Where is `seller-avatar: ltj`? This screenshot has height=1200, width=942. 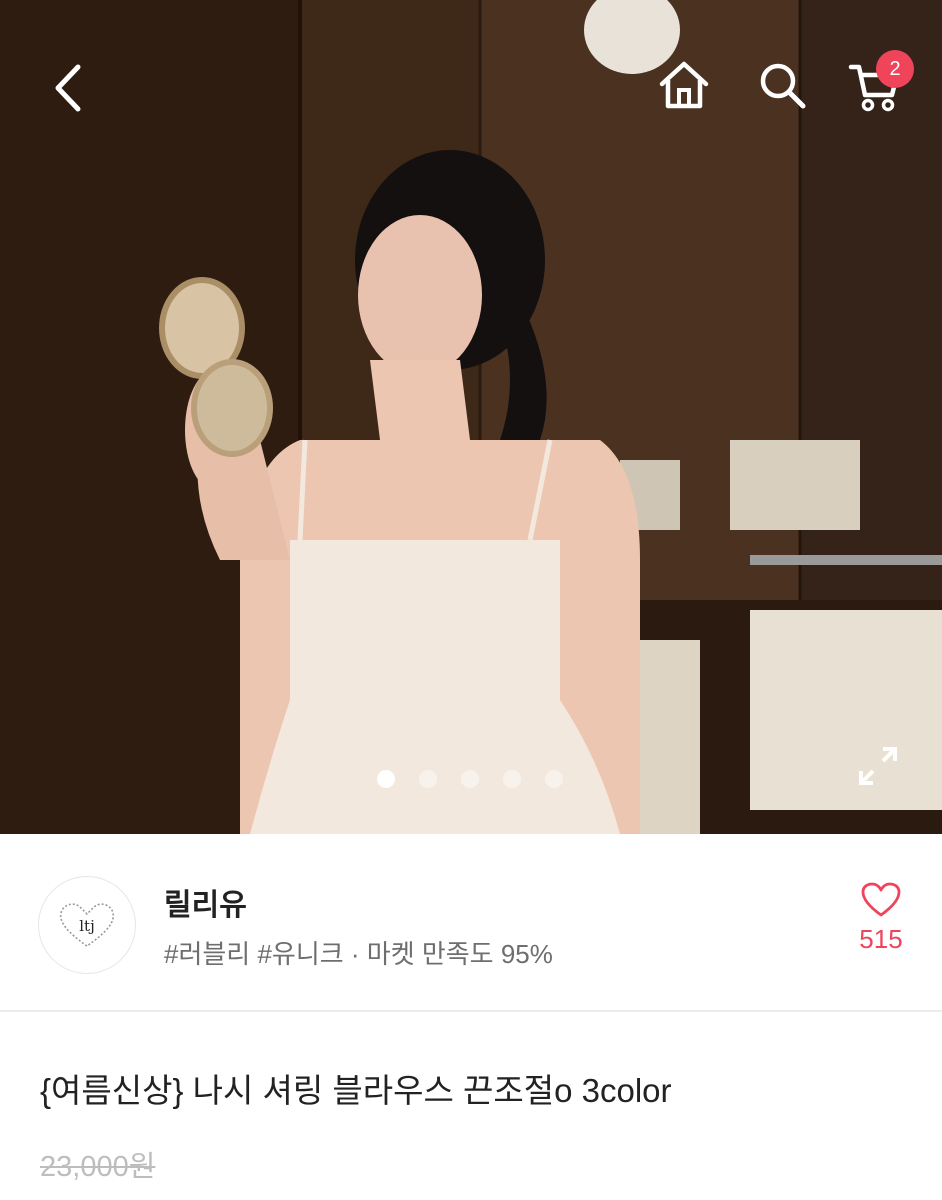 seller-avatar: ltj is located at coordinates (87, 925).